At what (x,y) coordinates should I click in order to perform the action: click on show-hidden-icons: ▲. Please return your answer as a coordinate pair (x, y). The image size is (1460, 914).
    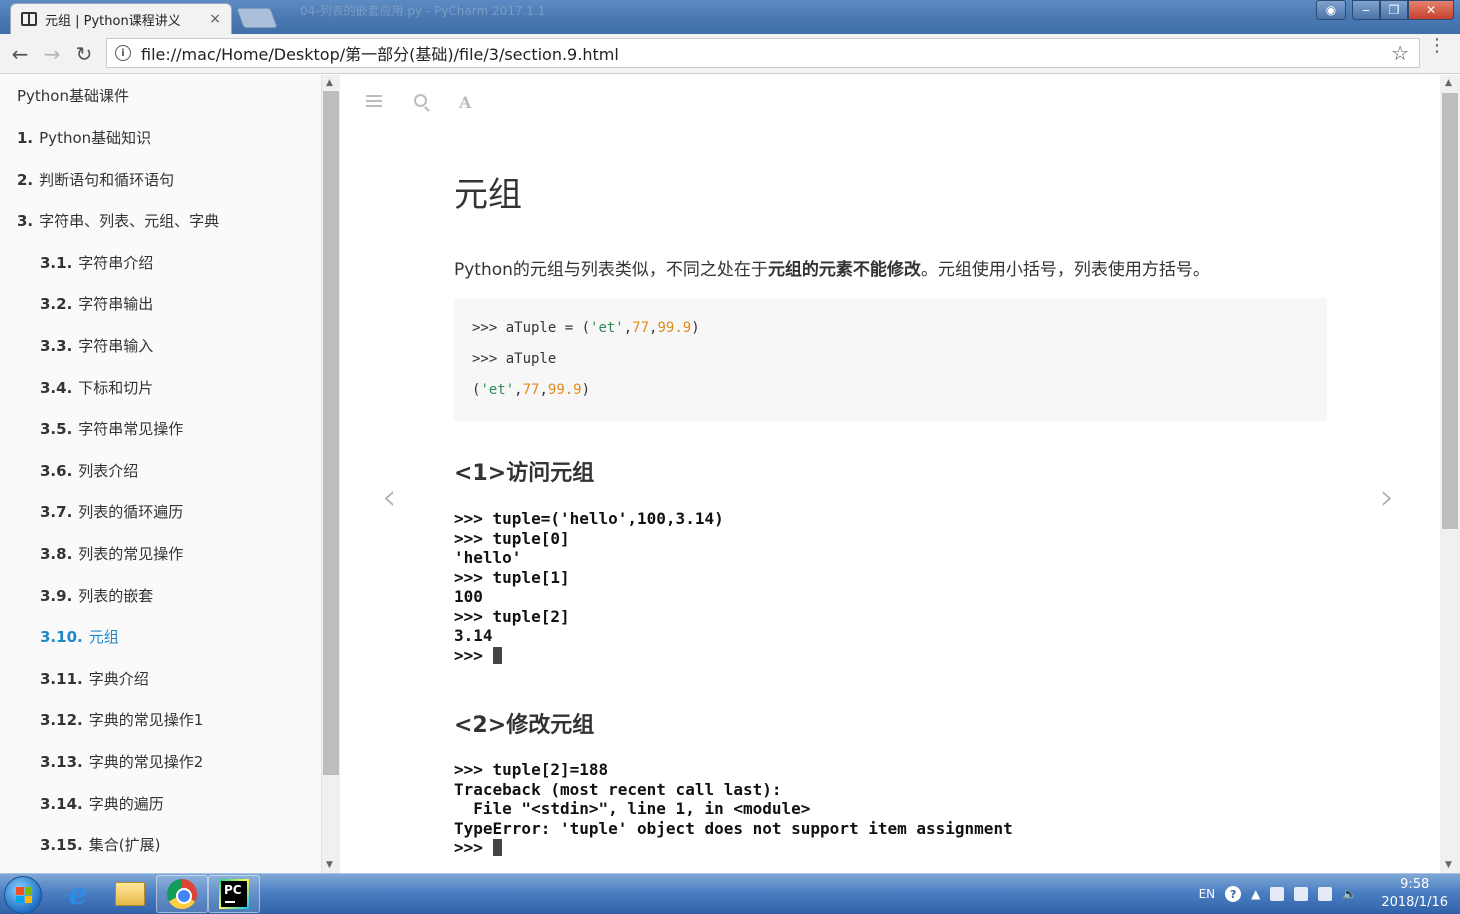
    Looking at the image, I should click on (1255, 894).